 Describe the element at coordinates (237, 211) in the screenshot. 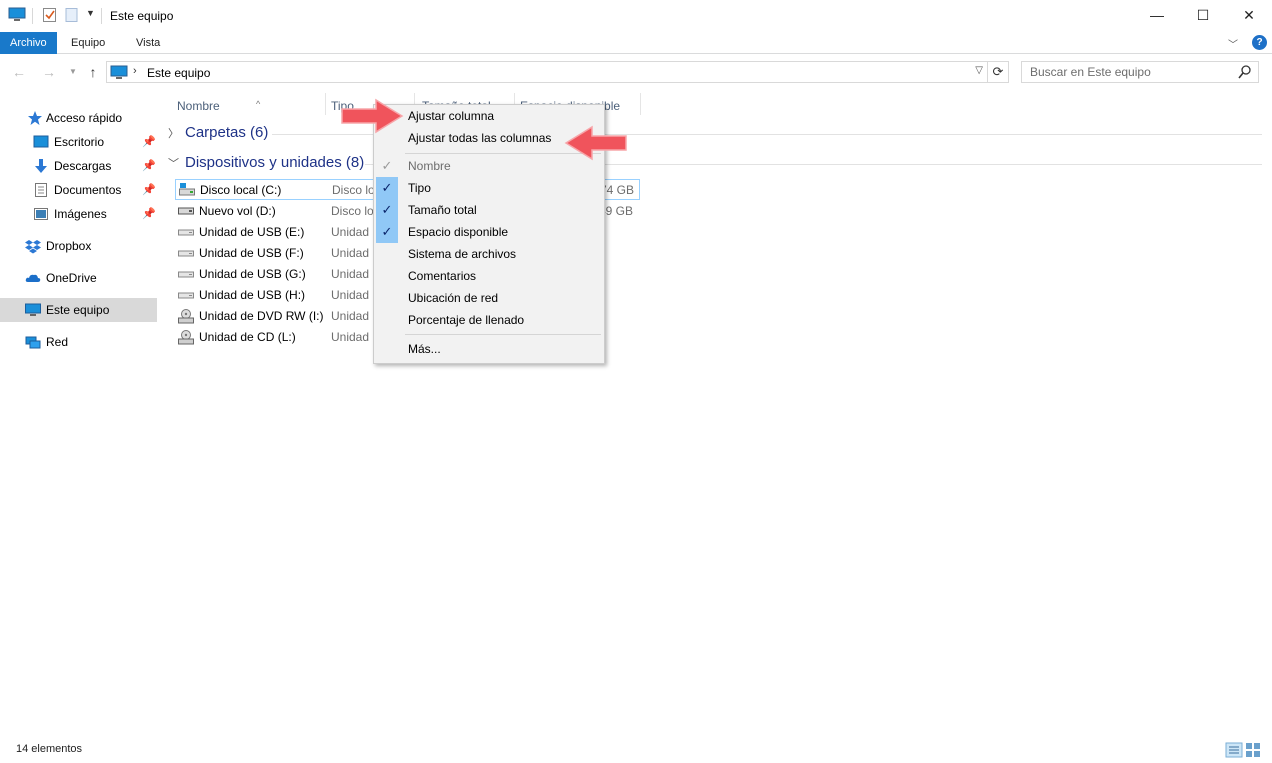

I see `drive-name: Nuevo vol (D:)` at that location.